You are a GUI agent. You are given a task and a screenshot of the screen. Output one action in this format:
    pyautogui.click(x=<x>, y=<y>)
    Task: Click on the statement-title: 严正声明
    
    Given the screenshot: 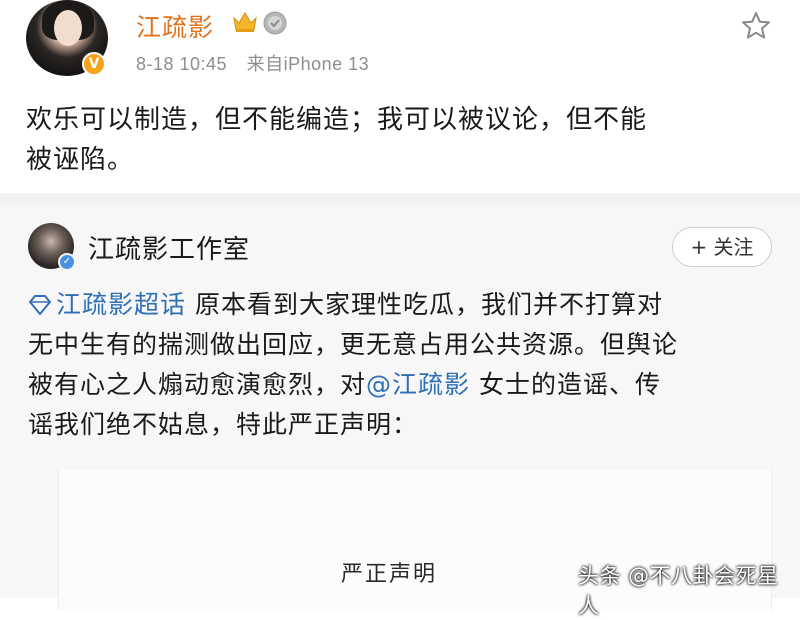 What is the action you would take?
    pyautogui.click(x=389, y=574)
    